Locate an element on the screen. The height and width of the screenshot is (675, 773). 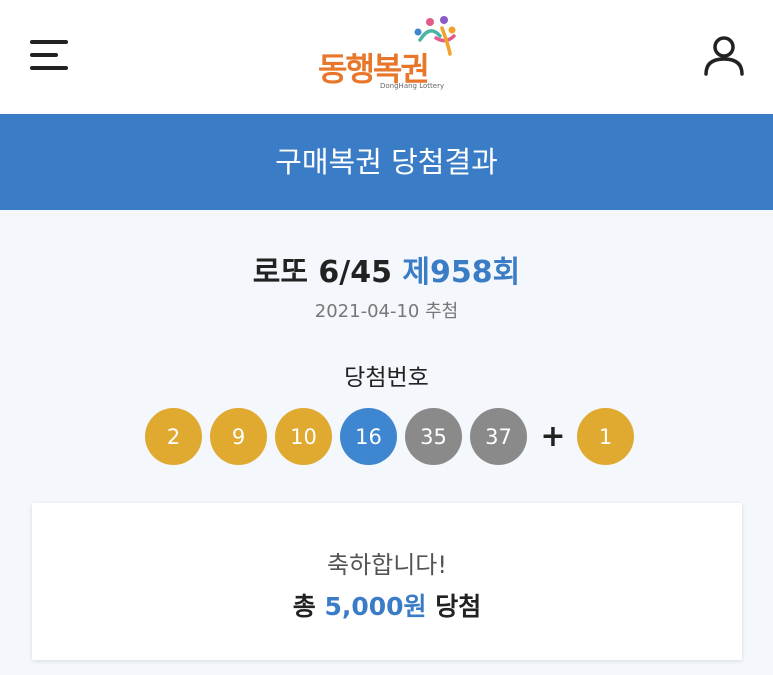
bonus-ball: 1 is located at coordinates (605, 436).